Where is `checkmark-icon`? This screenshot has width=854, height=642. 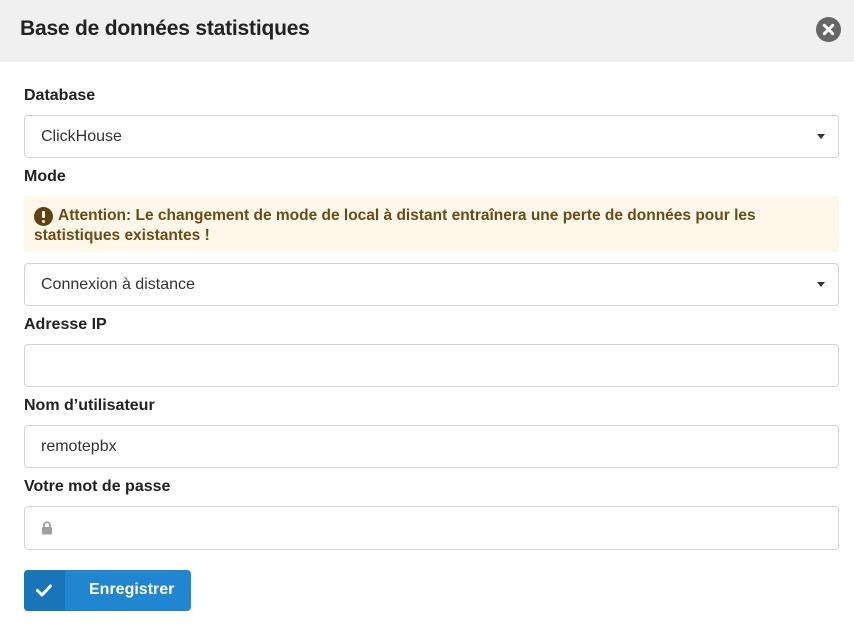
checkmark-icon is located at coordinates (44, 590).